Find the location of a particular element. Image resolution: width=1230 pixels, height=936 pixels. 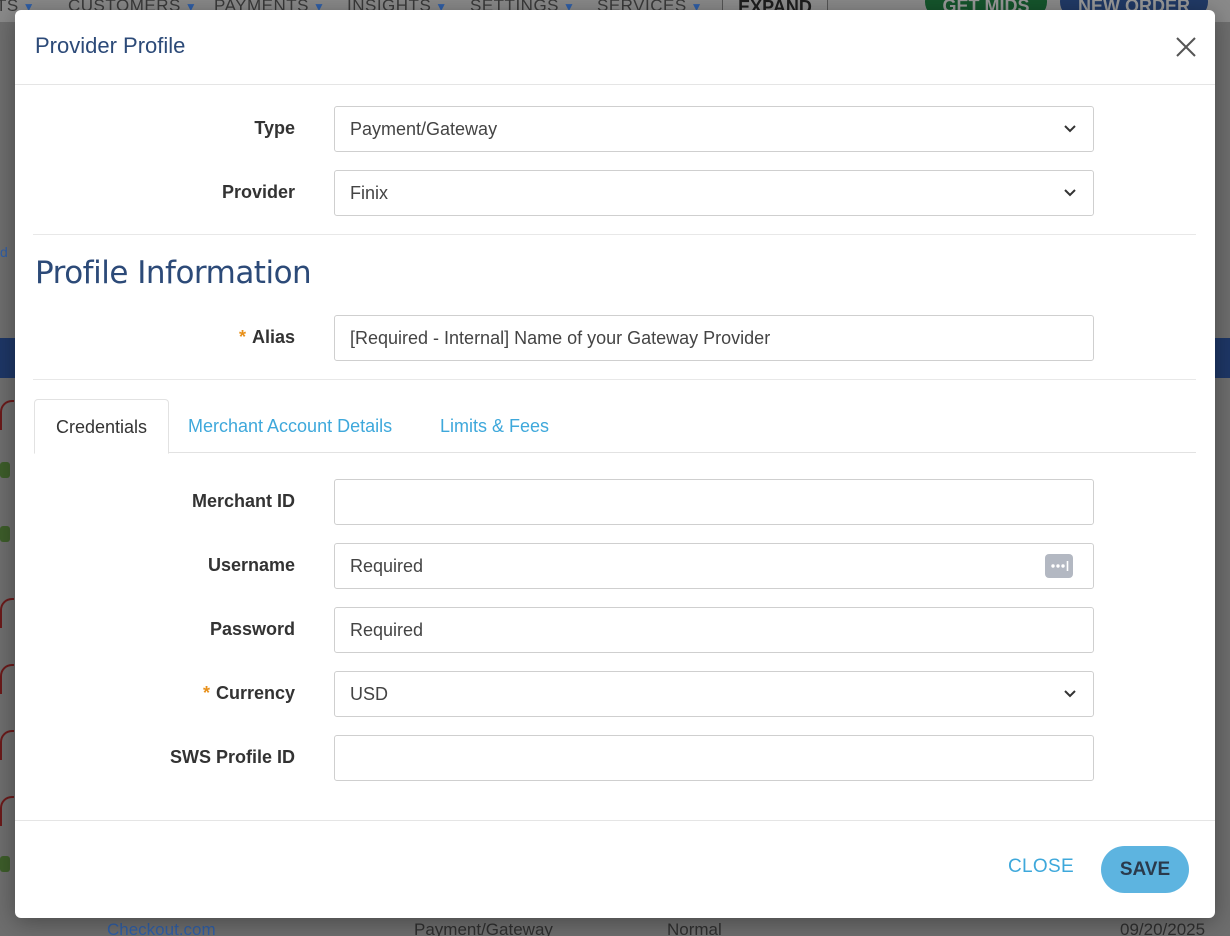

background-row-name: Checkout.com is located at coordinates (161, 928).